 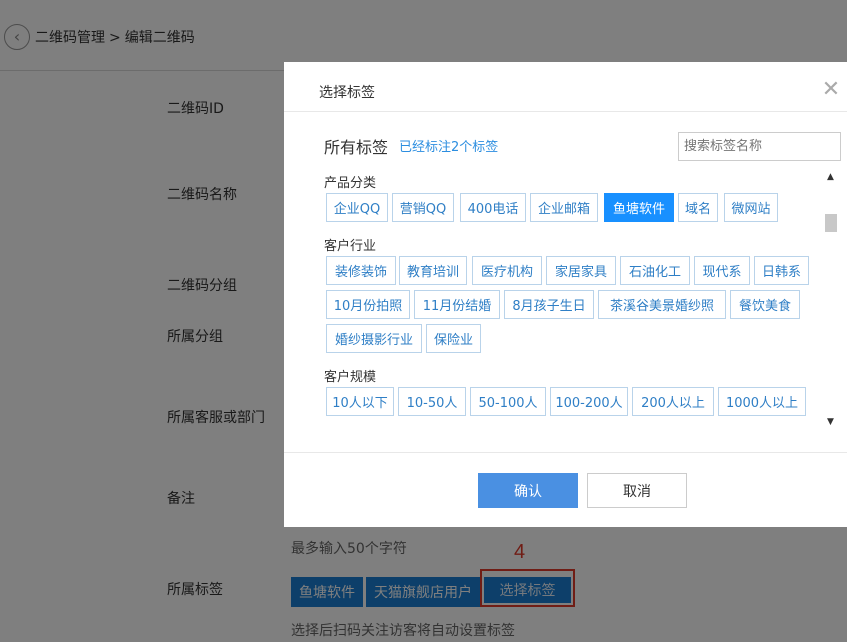 What do you see at coordinates (493, 207) in the screenshot?
I see `tag-option: 400电话` at bounding box center [493, 207].